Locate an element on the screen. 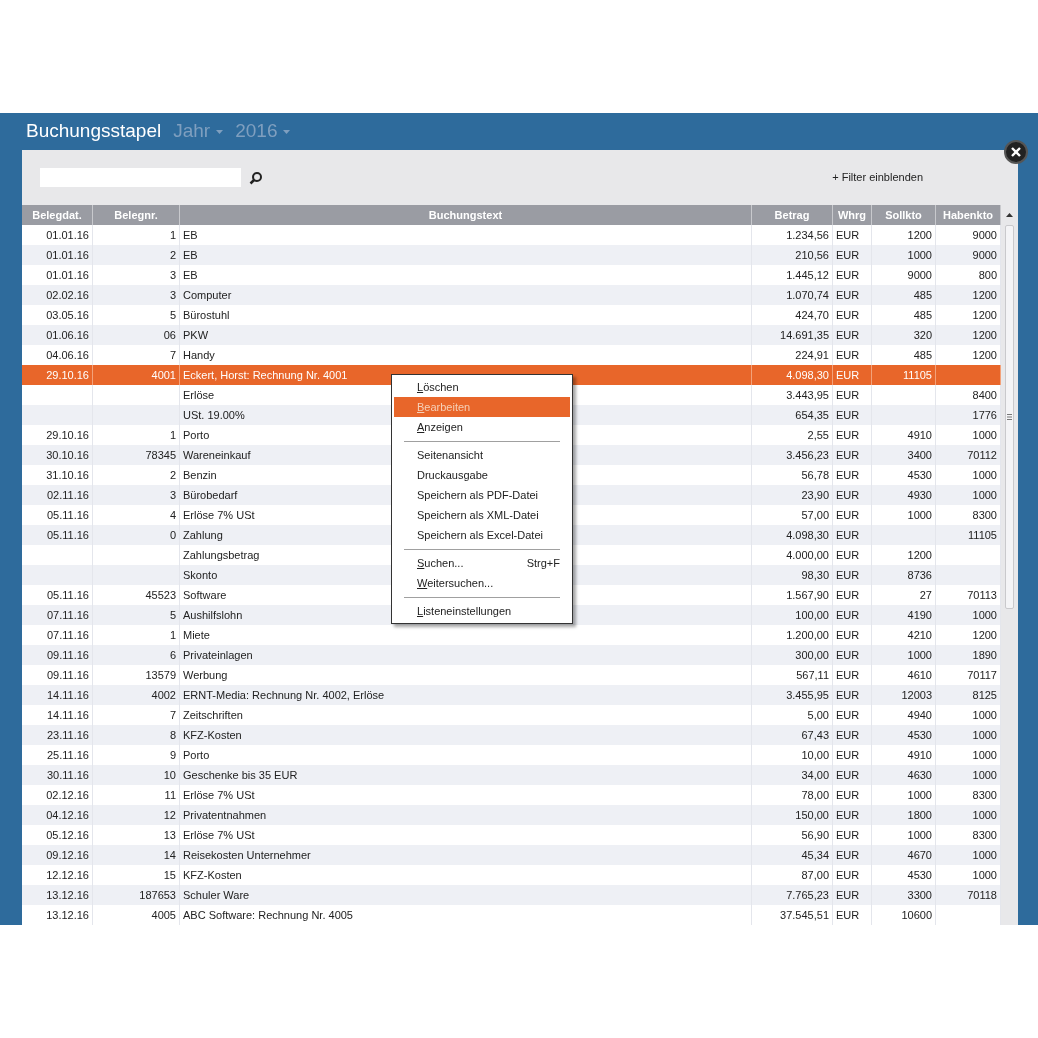 The height and width of the screenshot is (1038, 1038). table-cell: 3400 is located at coordinates (919, 455).